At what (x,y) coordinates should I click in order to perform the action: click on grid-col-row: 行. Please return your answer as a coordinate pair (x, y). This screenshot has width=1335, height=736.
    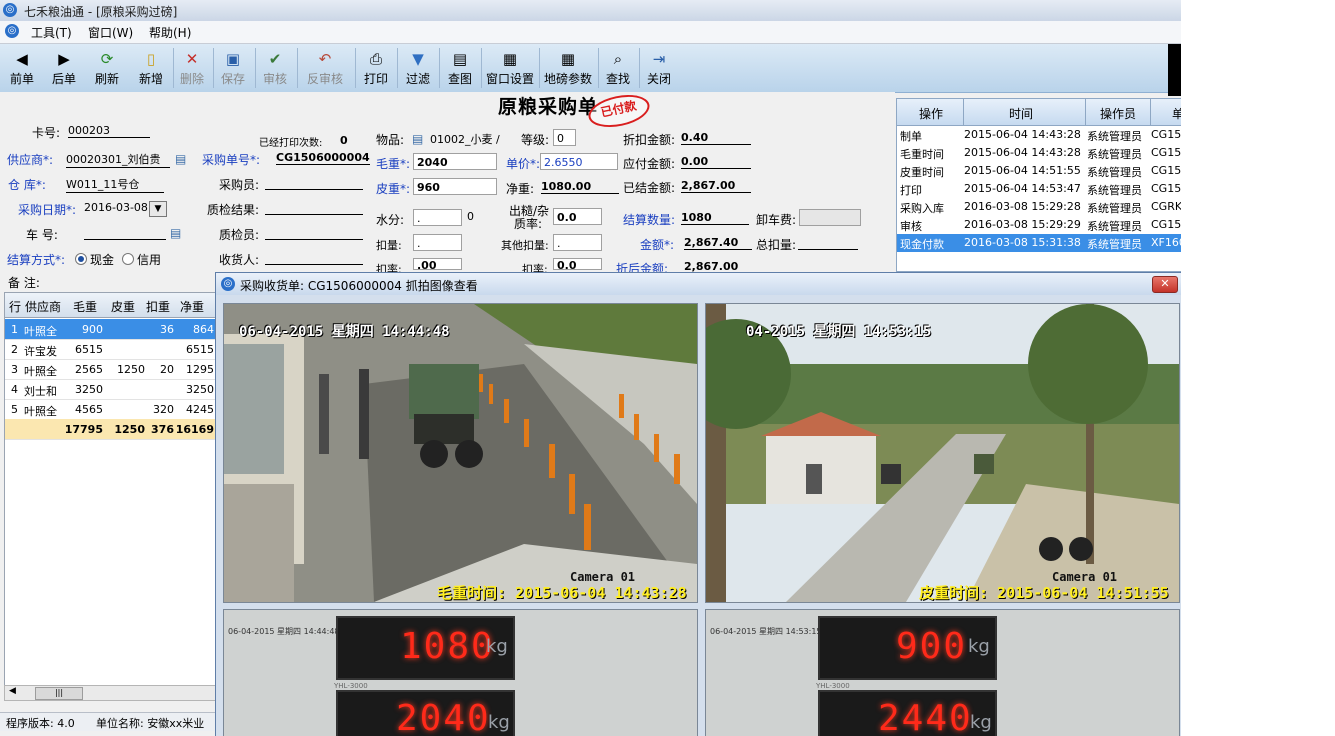
    Looking at the image, I should click on (15, 306).